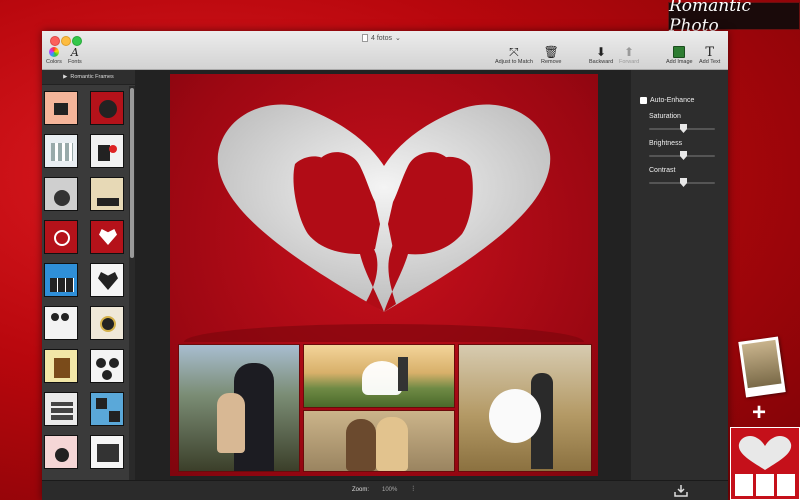 The width and height of the screenshot is (800, 500). I want to click on forward-label: Forward, so click(629, 62).